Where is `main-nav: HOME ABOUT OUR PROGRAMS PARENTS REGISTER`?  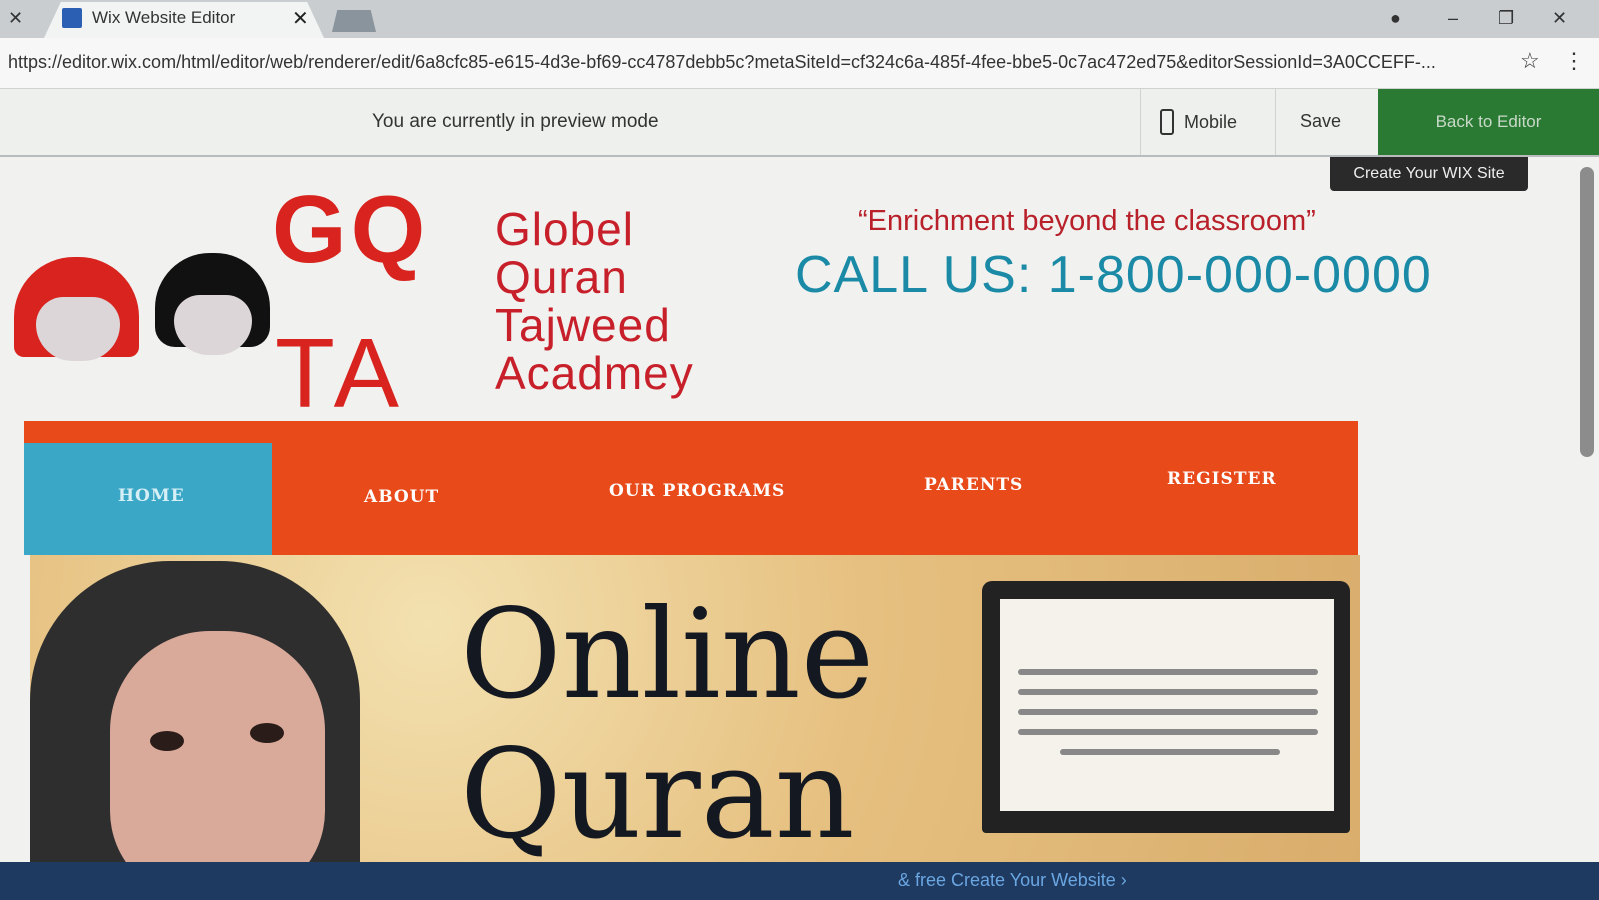 main-nav: HOME ABOUT OUR PROGRAMS PARENTS REGISTER is located at coordinates (691, 488).